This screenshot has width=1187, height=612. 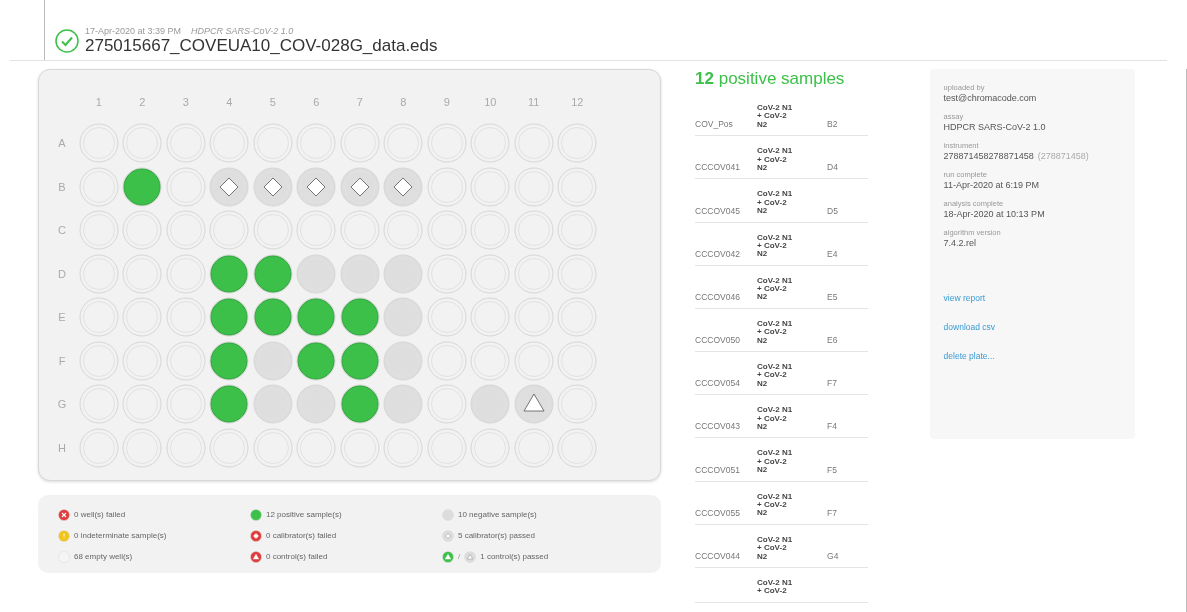 I want to click on legend-label: 0 calibrator(s) failed, so click(x=301, y=535).